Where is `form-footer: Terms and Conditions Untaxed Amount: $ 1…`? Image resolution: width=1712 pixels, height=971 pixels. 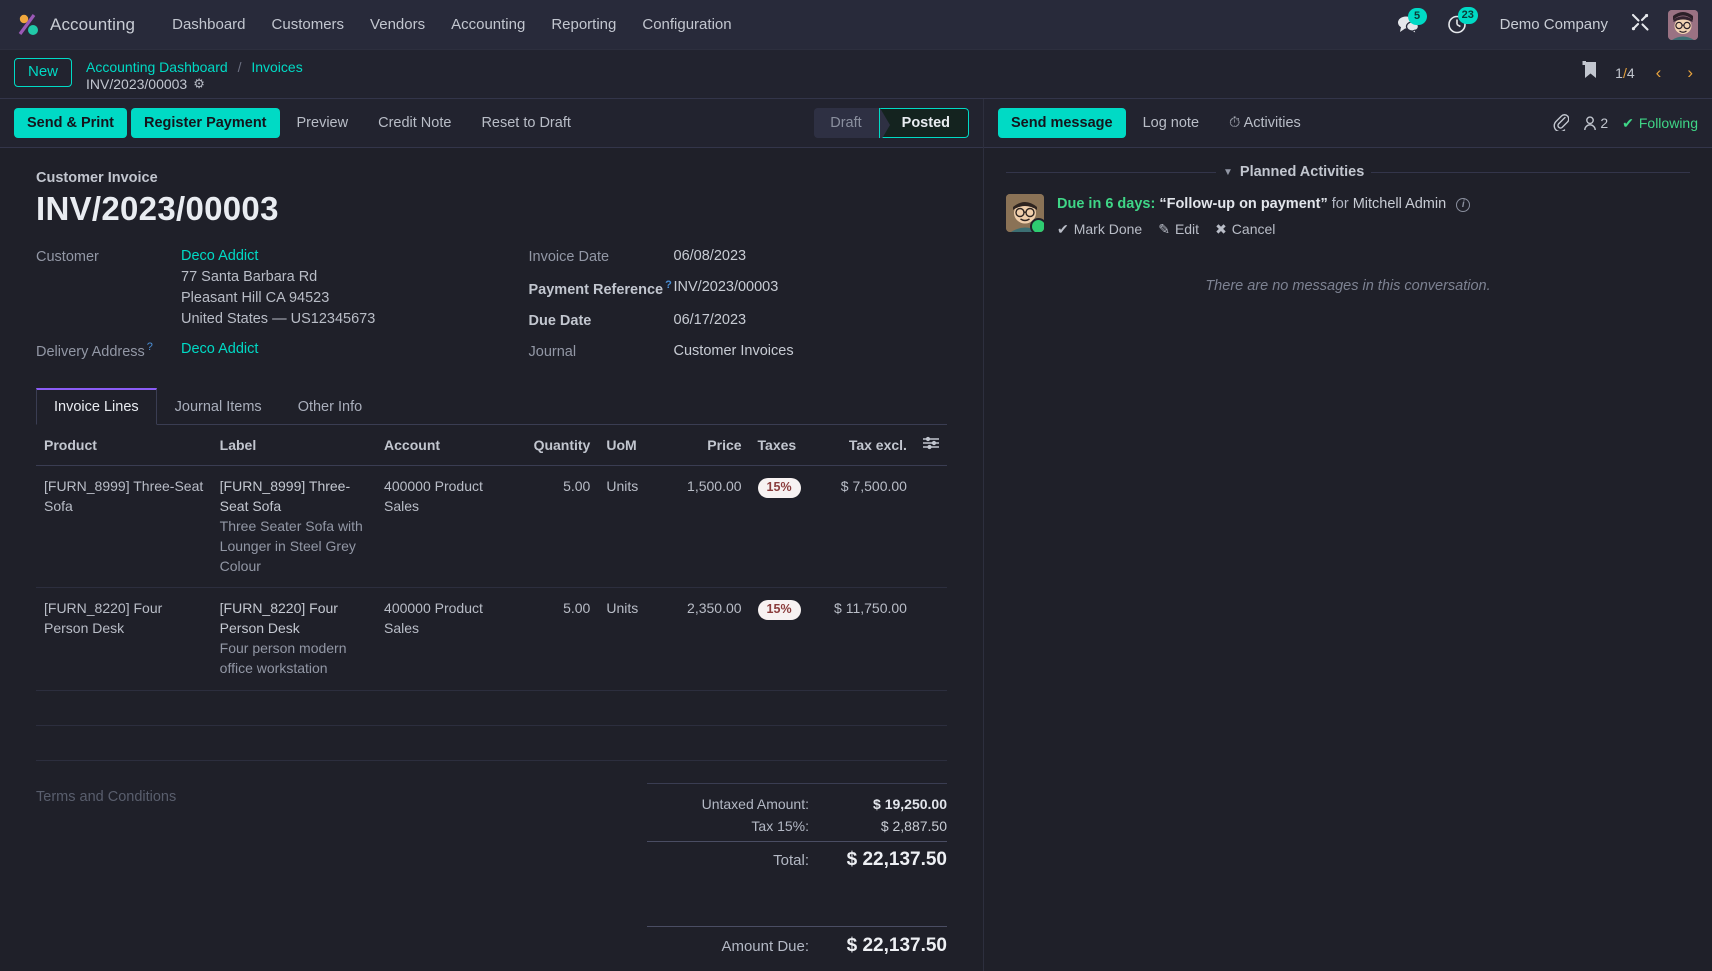
form-footer: Terms and Conditions Untaxed Amount: $ 1… is located at coordinates (491, 860).